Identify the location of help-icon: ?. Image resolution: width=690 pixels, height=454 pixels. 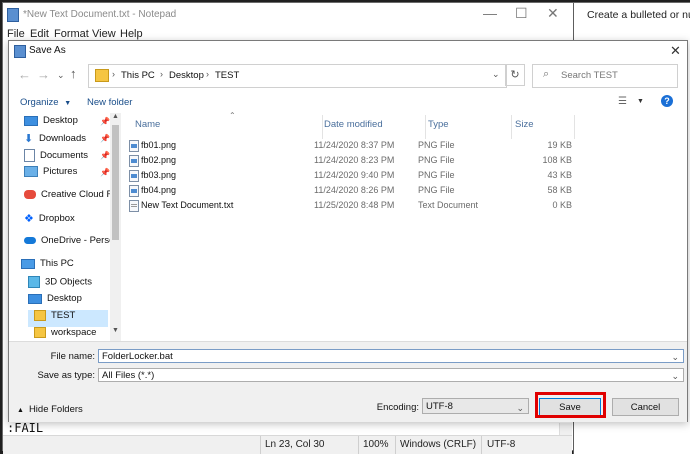
(667, 101).